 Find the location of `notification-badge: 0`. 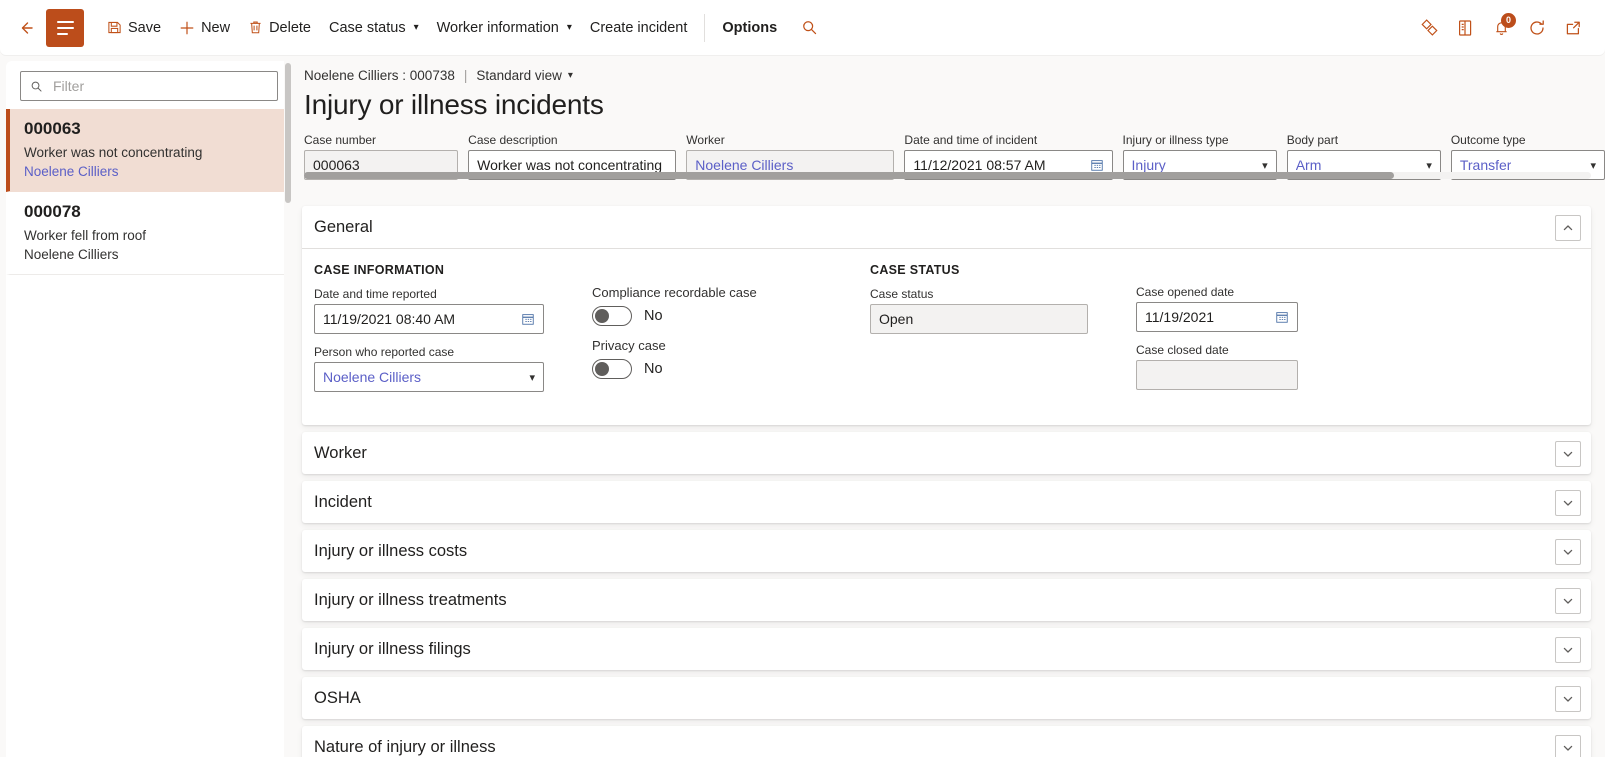

notification-badge: 0 is located at coordinates (1508, 20).